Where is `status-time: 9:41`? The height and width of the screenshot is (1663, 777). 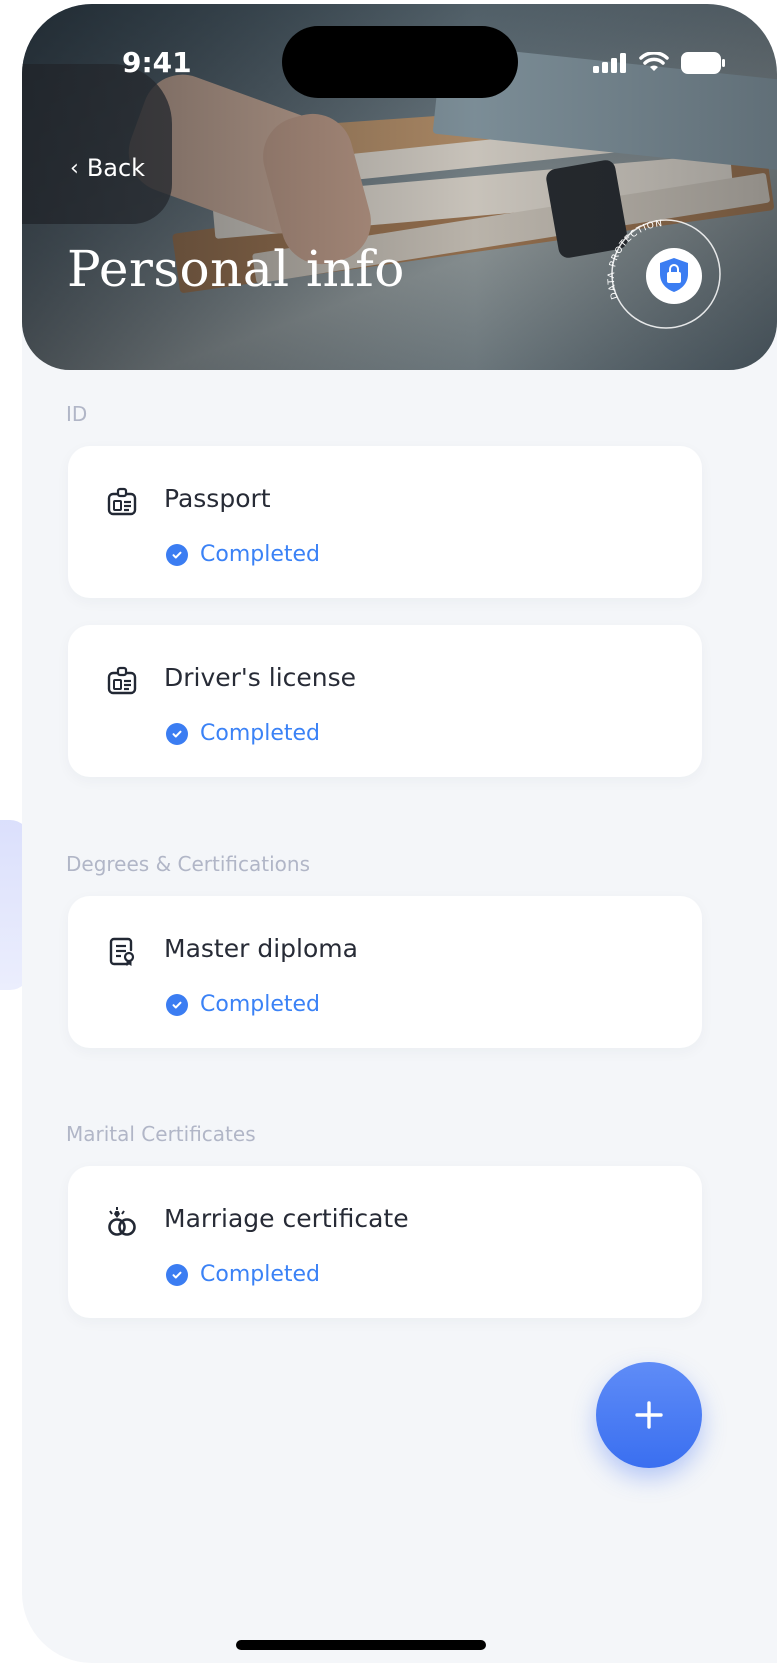
status-time: 9:41 is located at coordinates (157, 62).